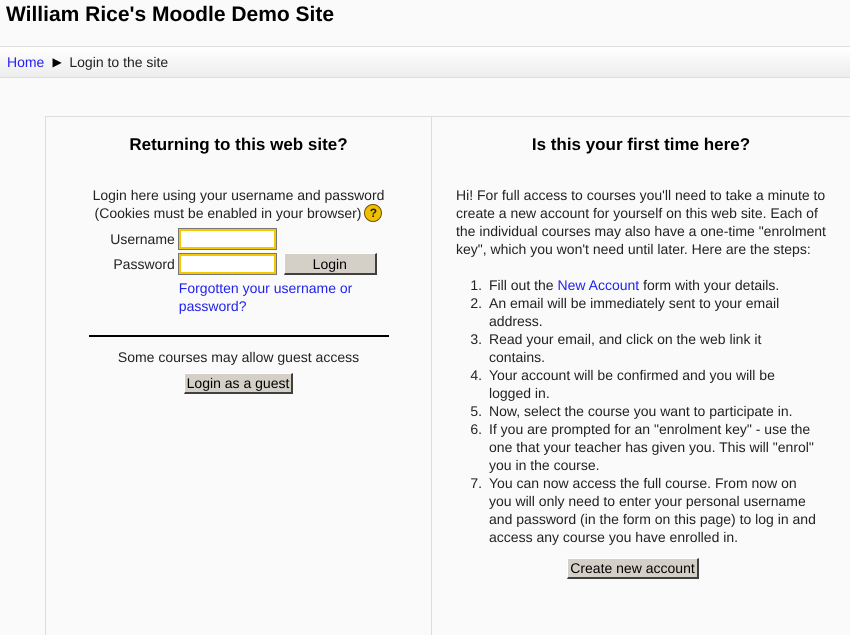  I want to click on guest-login-button: Login as a guest, so click(239, 383).